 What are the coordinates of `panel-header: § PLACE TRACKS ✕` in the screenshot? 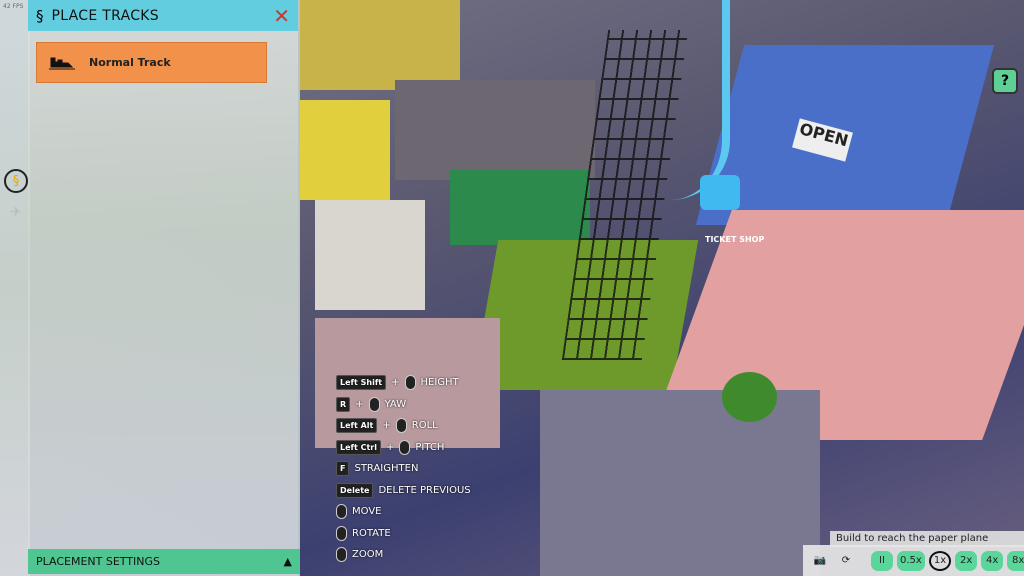 It's located at (163, 15).